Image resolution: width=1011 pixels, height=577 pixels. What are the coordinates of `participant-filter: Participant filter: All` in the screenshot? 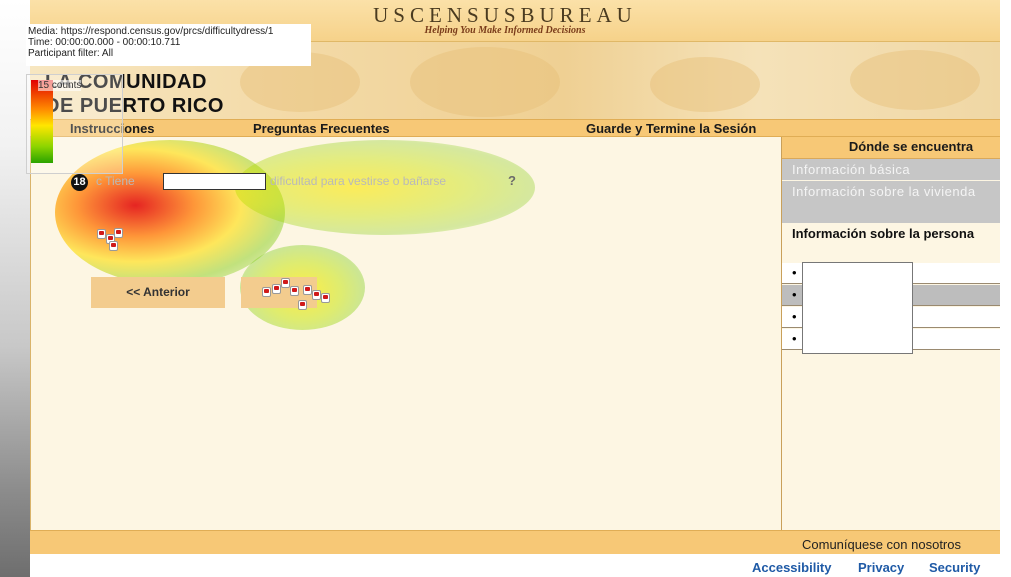 It's located at (71, 53).